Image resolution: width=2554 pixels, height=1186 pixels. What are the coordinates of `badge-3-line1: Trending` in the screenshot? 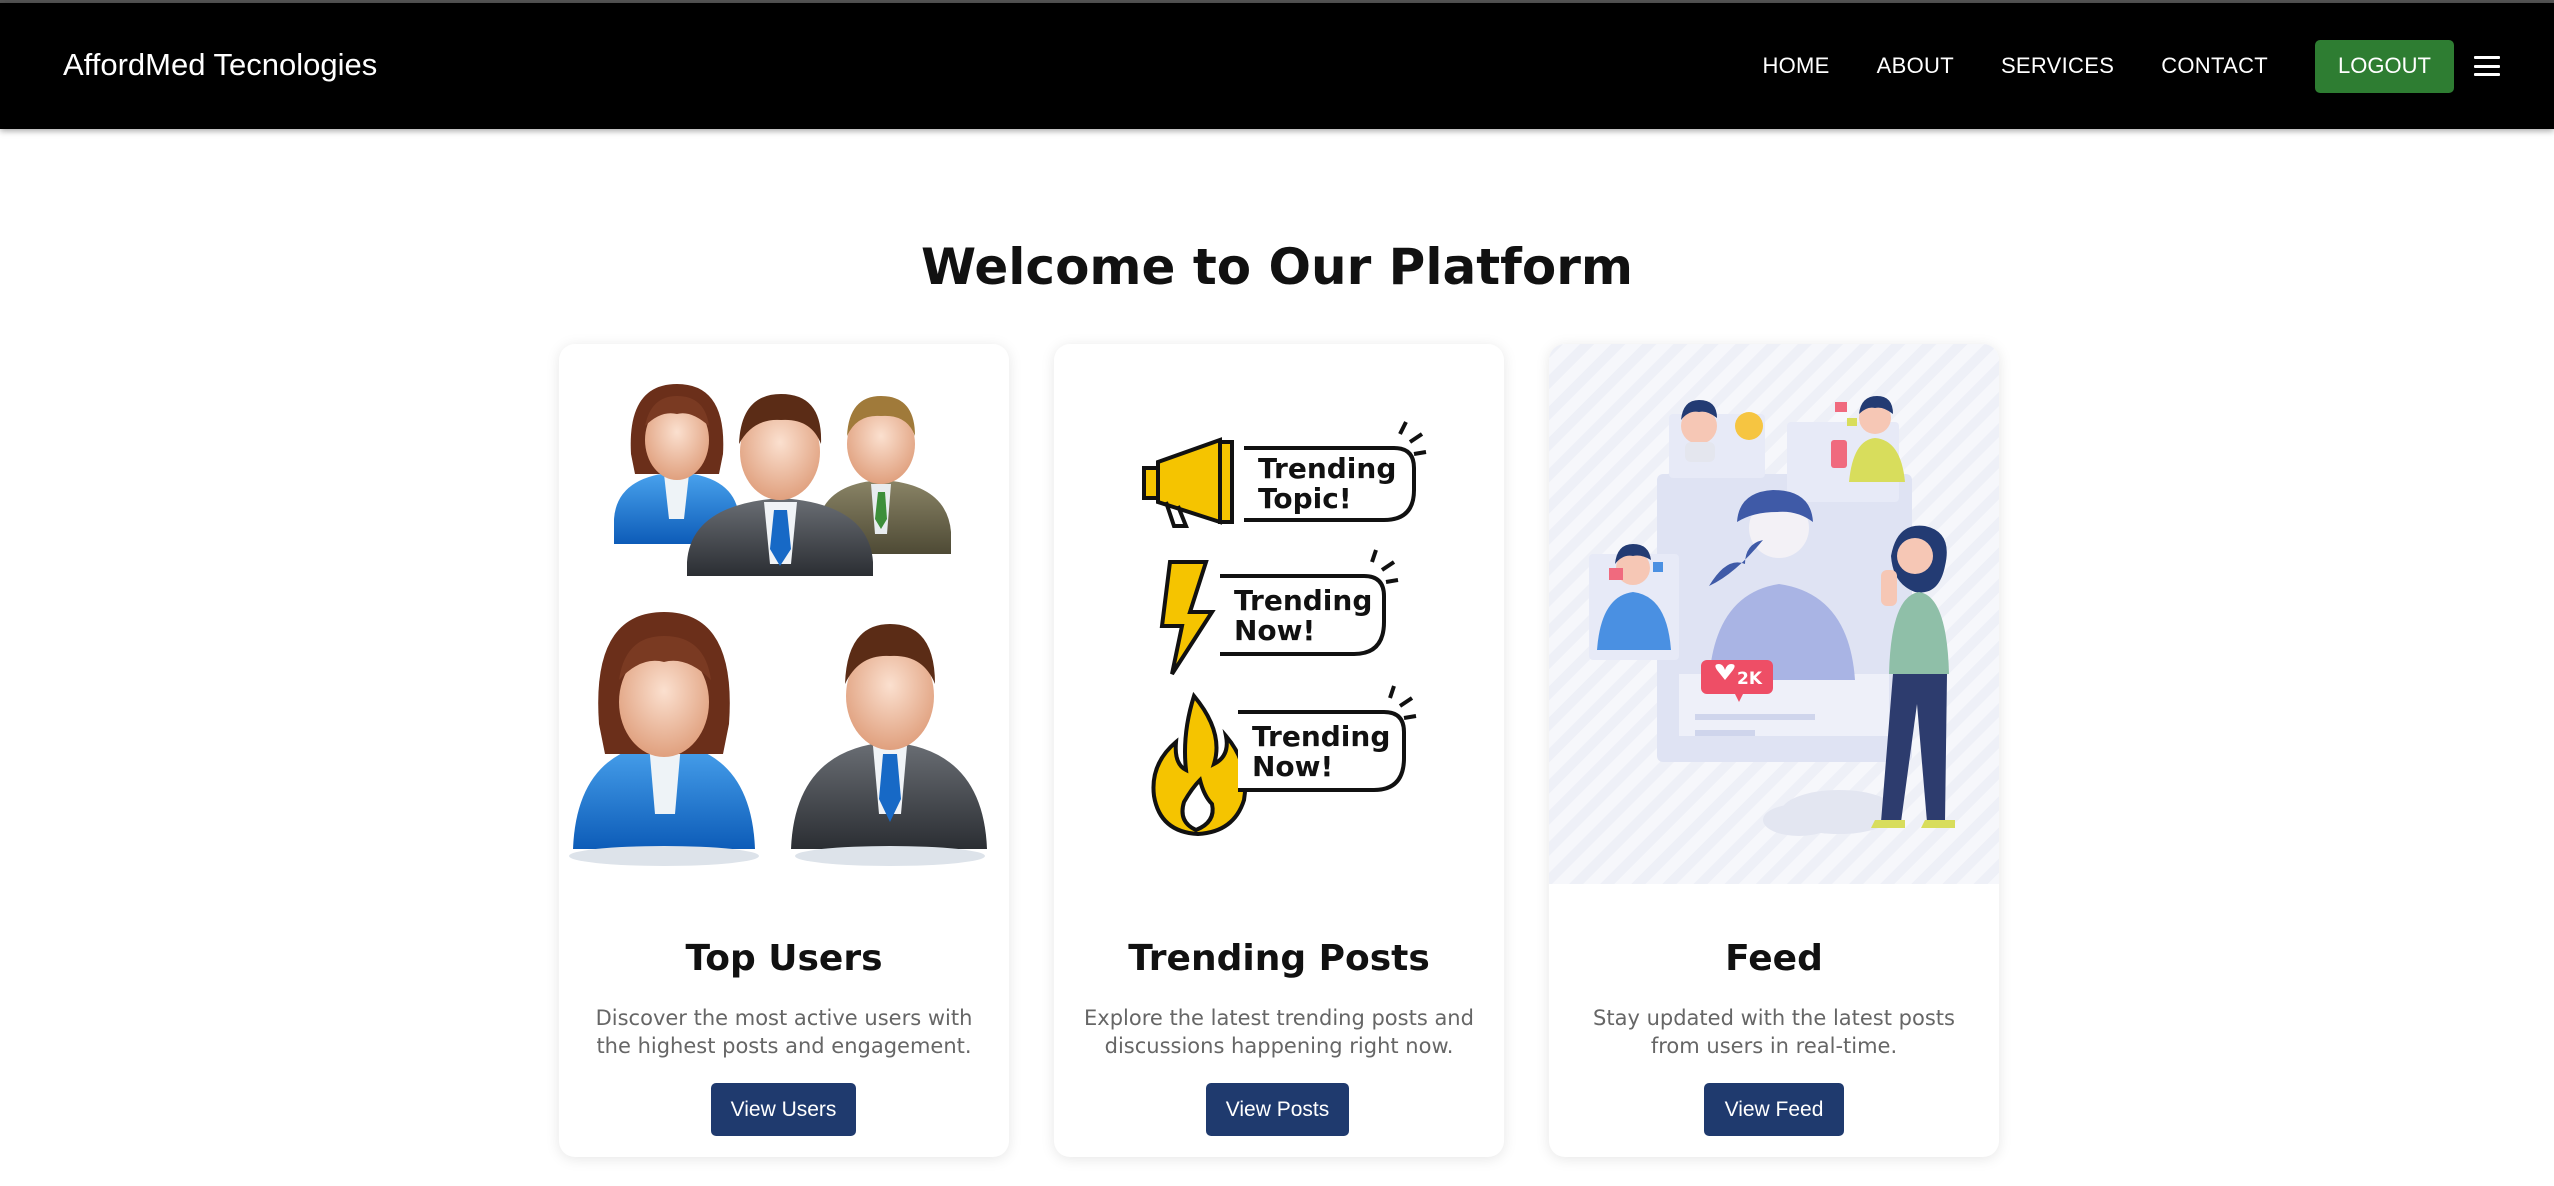 It's located at (1321, 736).